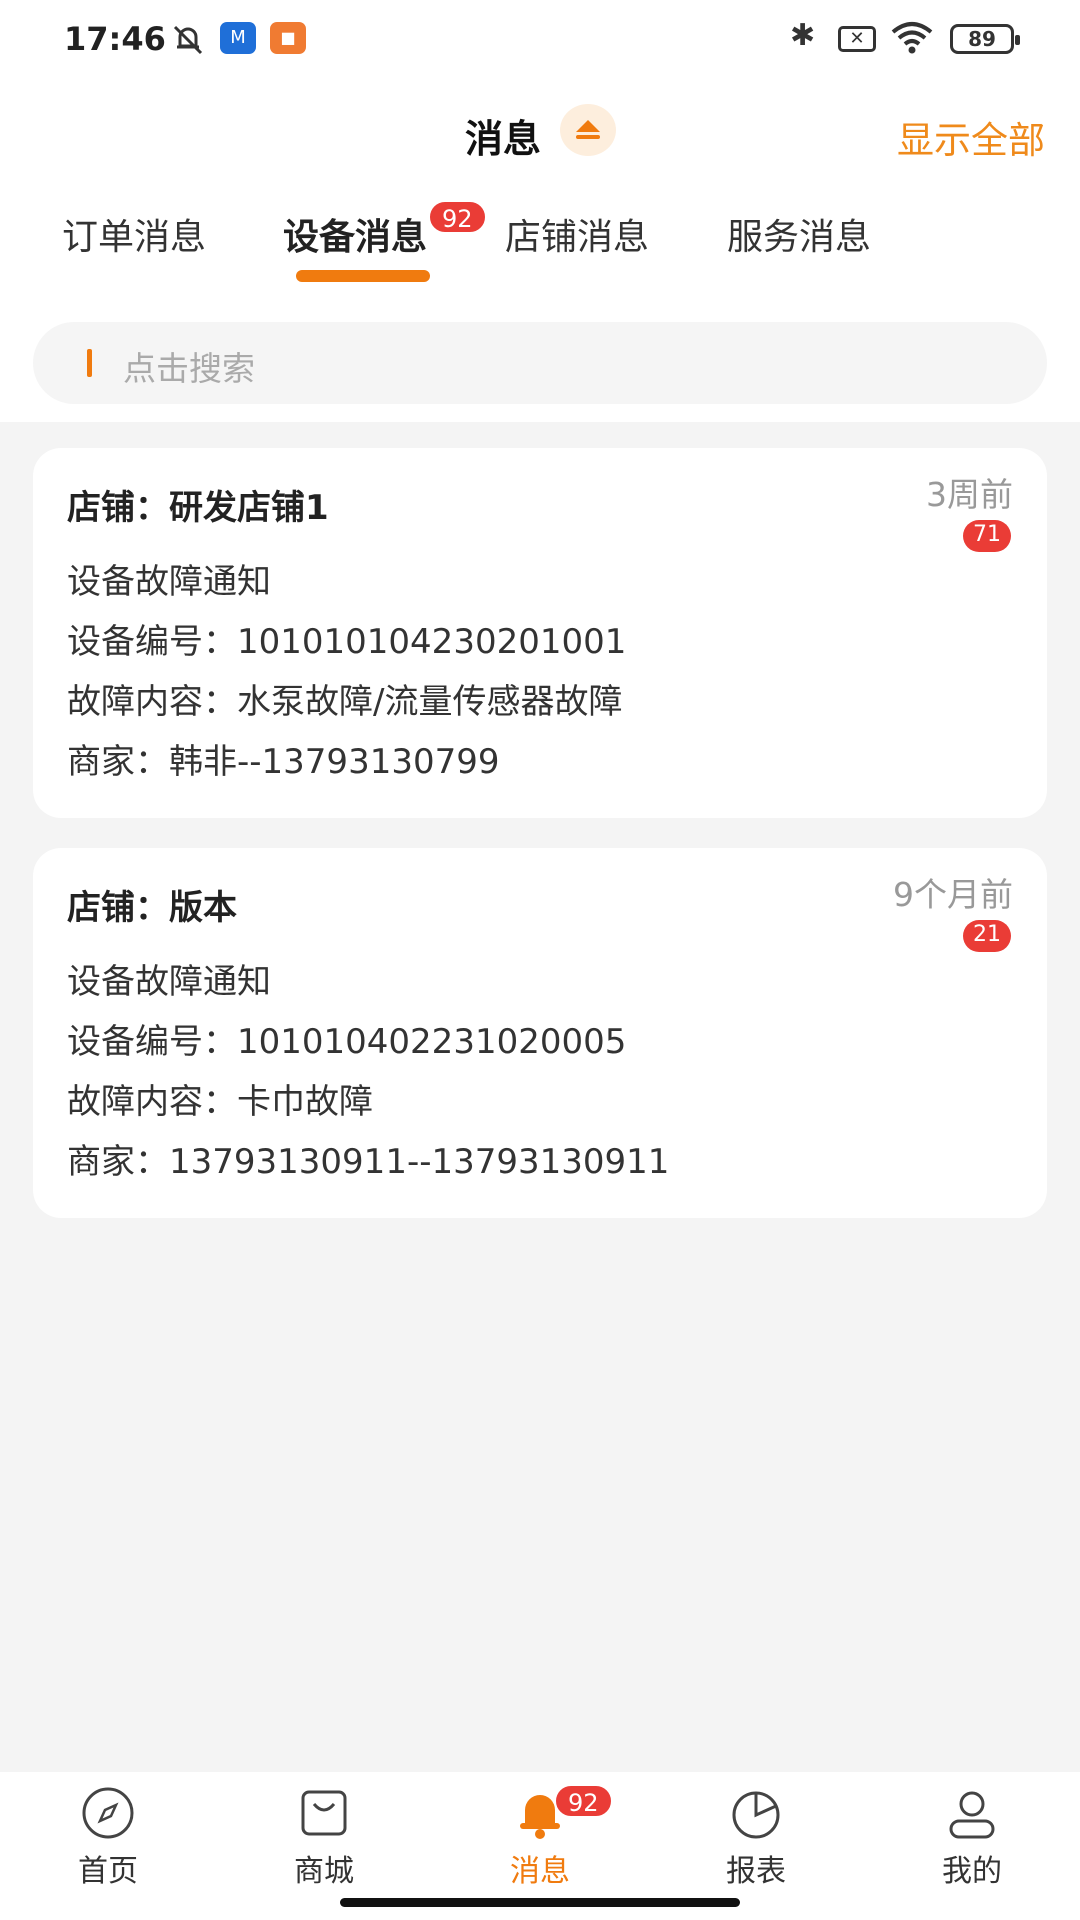 The image size is (1080, 1920). I want to click on unread-count-badge: 71, so click(987, 536).